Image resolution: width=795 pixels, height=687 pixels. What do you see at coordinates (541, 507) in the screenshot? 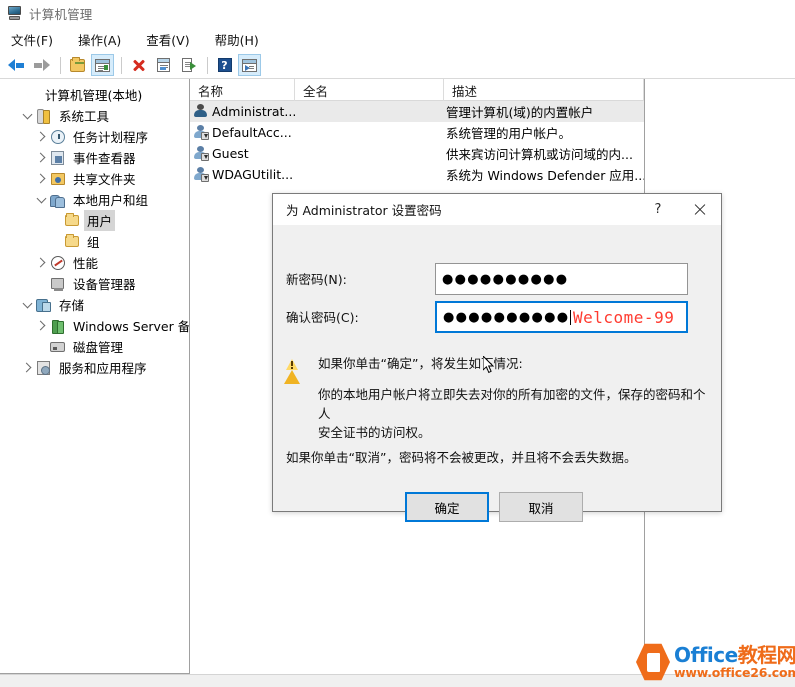
I see `cancel-button: 取消` at bounding box center [541, 507].